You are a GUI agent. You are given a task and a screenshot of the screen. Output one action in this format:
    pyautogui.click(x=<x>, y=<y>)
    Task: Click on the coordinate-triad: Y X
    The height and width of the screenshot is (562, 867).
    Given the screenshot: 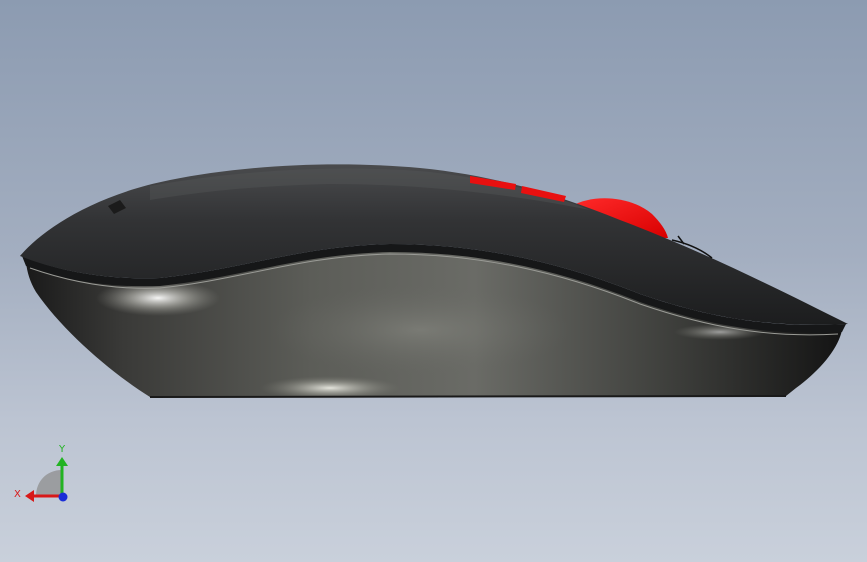 What is the action you would take?
    pyautogui.click(x=41, y=473)
    